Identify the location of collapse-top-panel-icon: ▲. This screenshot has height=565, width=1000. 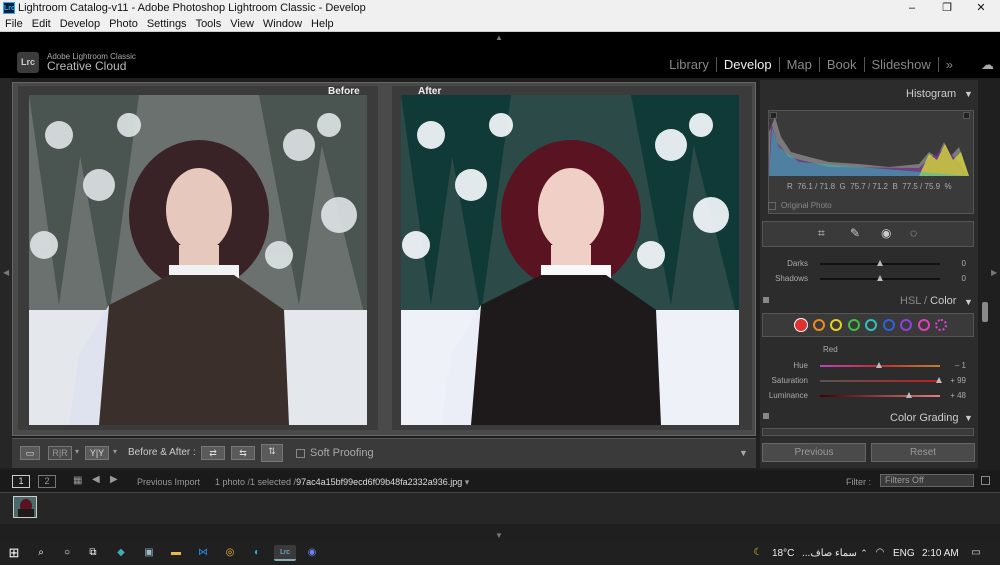
(499, 37).